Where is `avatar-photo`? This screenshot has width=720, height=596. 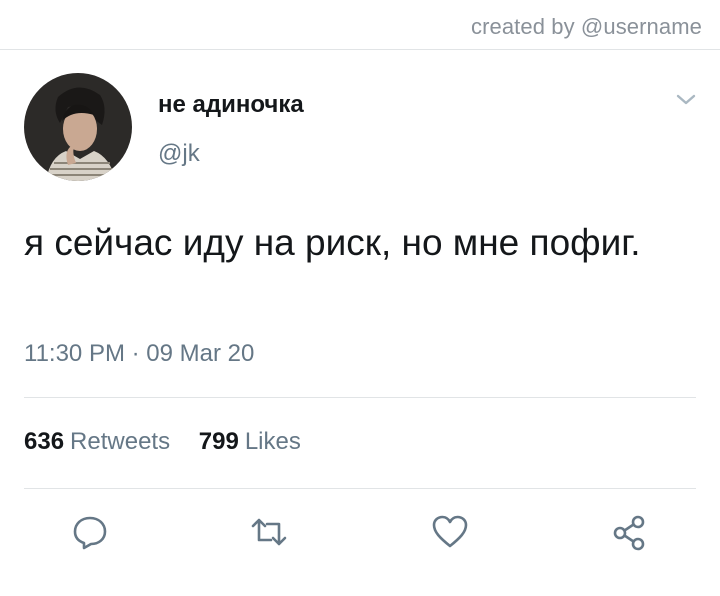 avatar-photo is located at coordinates (78, 127).